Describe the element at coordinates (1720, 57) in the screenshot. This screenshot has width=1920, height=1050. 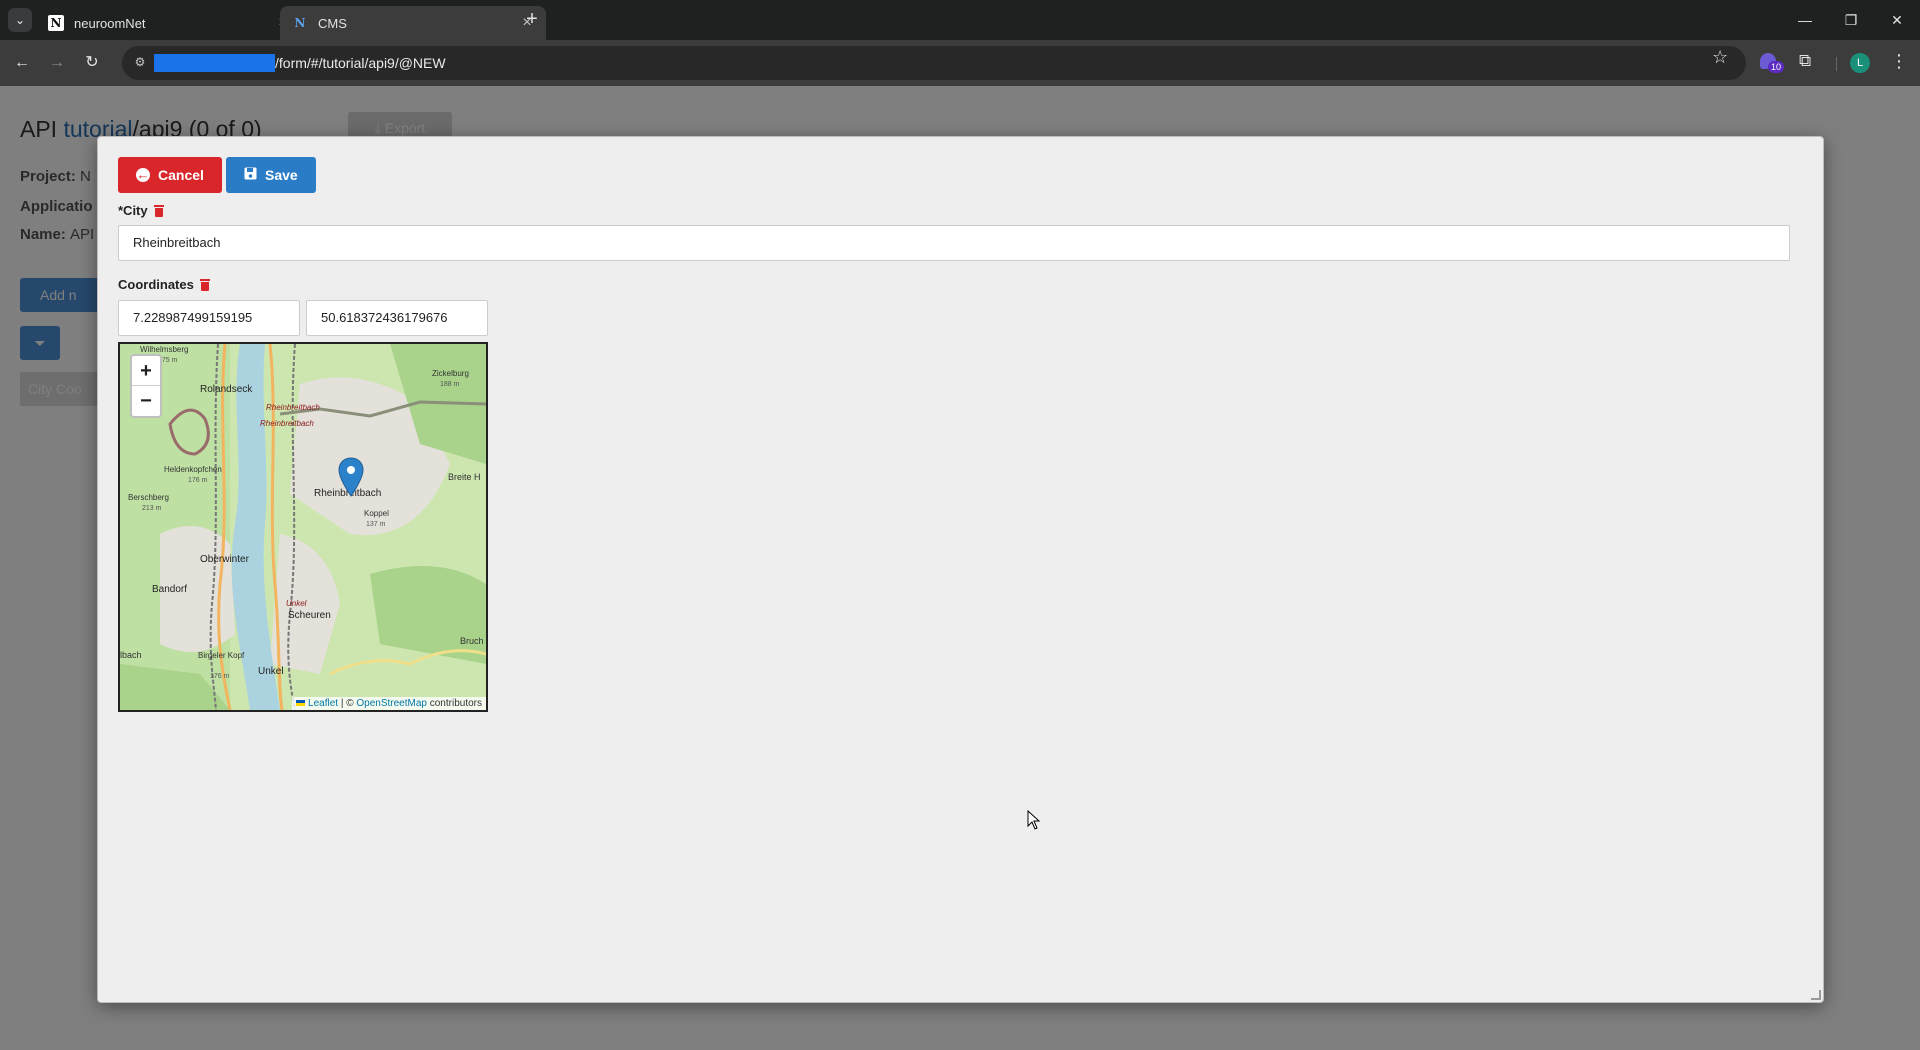
I see `bookmark-star-icon: ☆` at that location.